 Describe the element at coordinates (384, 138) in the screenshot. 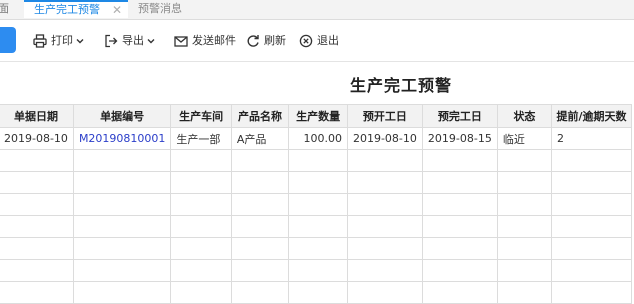

I see `cell-planned-start: 2019-08-10` at that location.